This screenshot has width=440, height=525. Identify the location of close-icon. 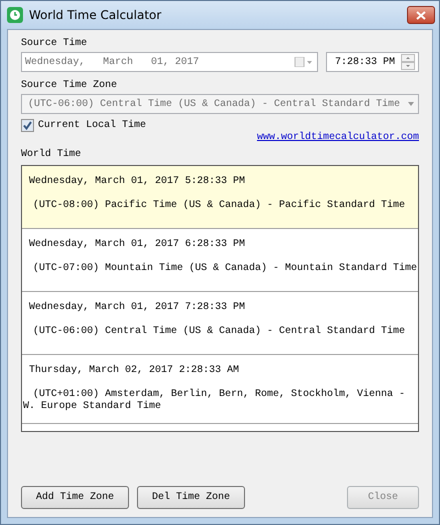
(421, 15).